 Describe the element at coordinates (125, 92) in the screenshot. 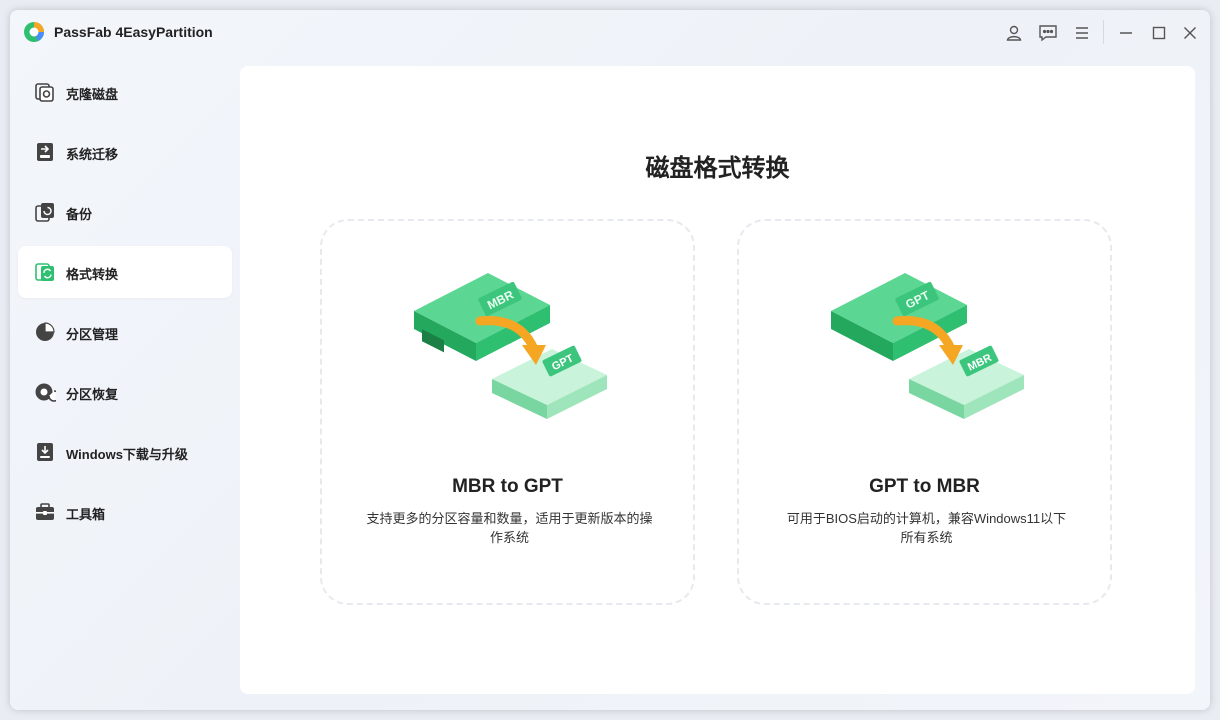

I see `sidebar-item-clone-disk: 克隆磁盘` at that location.